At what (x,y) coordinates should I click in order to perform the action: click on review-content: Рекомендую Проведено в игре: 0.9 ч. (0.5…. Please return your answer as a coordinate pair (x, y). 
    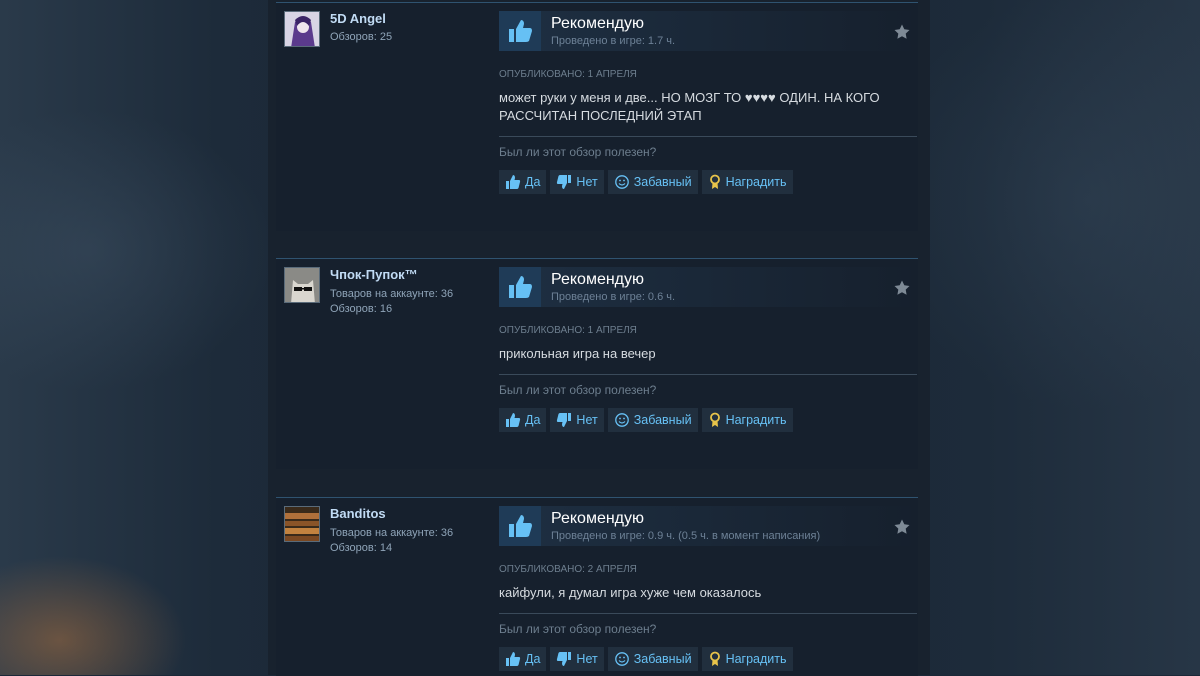
    Looking at the image, I should click on (708, 588).